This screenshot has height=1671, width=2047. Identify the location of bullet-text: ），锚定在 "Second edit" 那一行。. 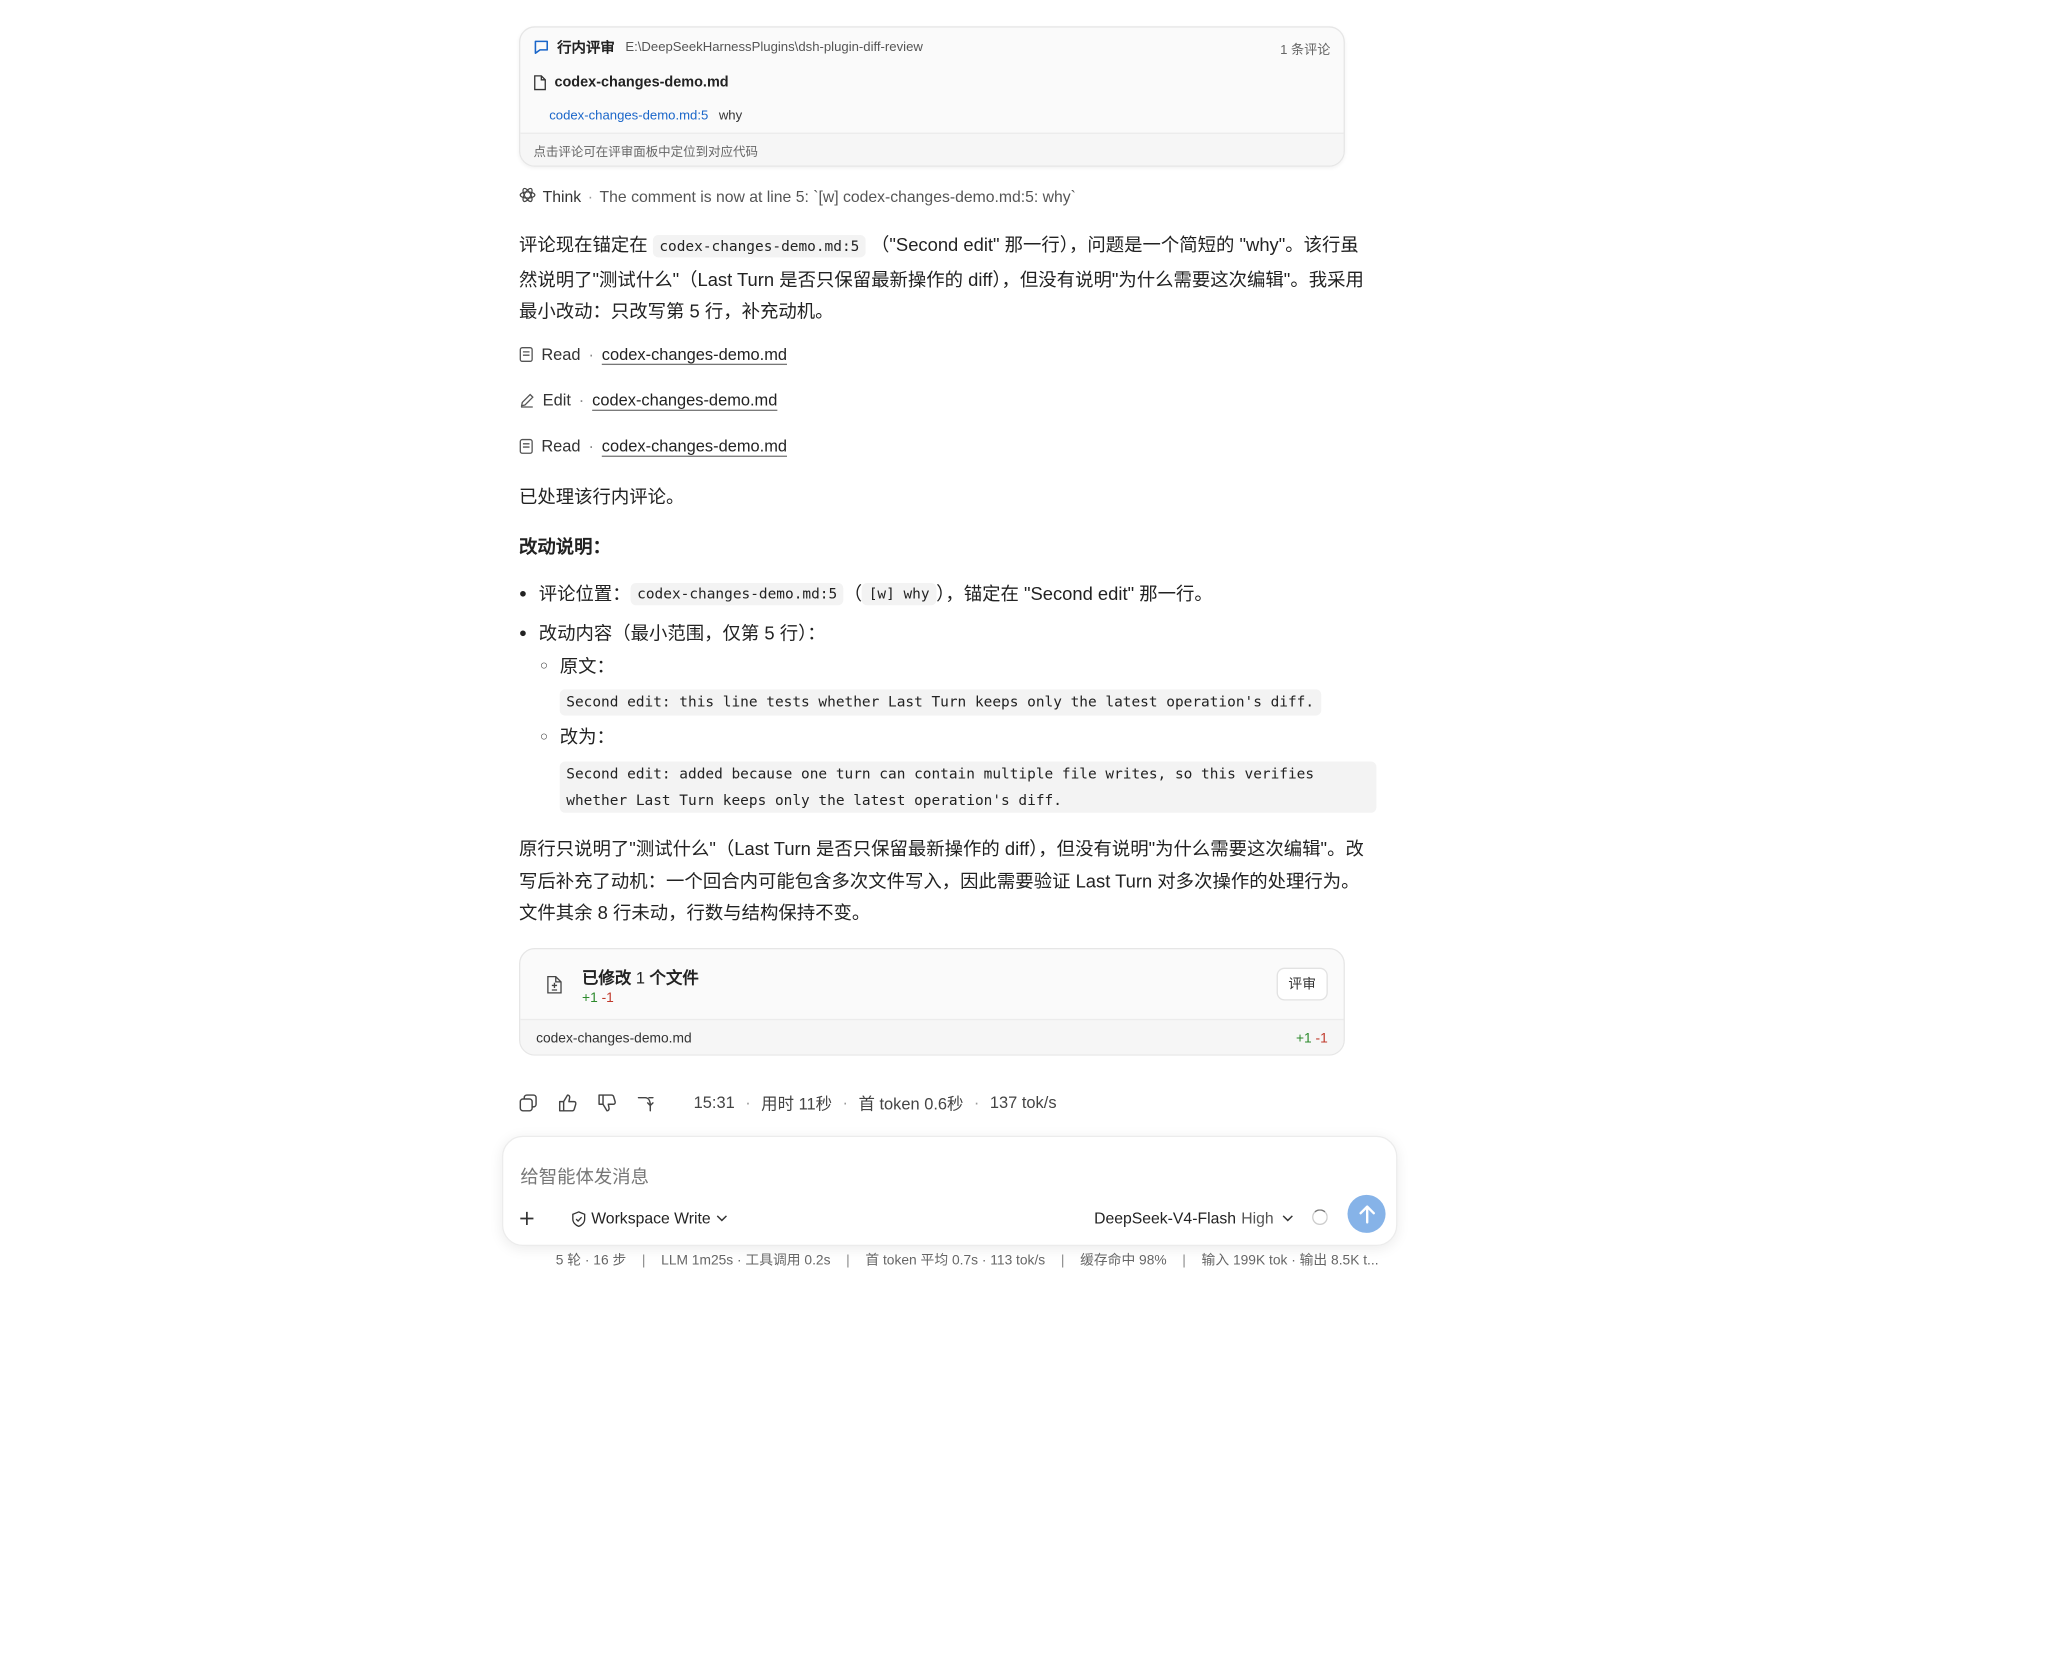
(1074, 593).